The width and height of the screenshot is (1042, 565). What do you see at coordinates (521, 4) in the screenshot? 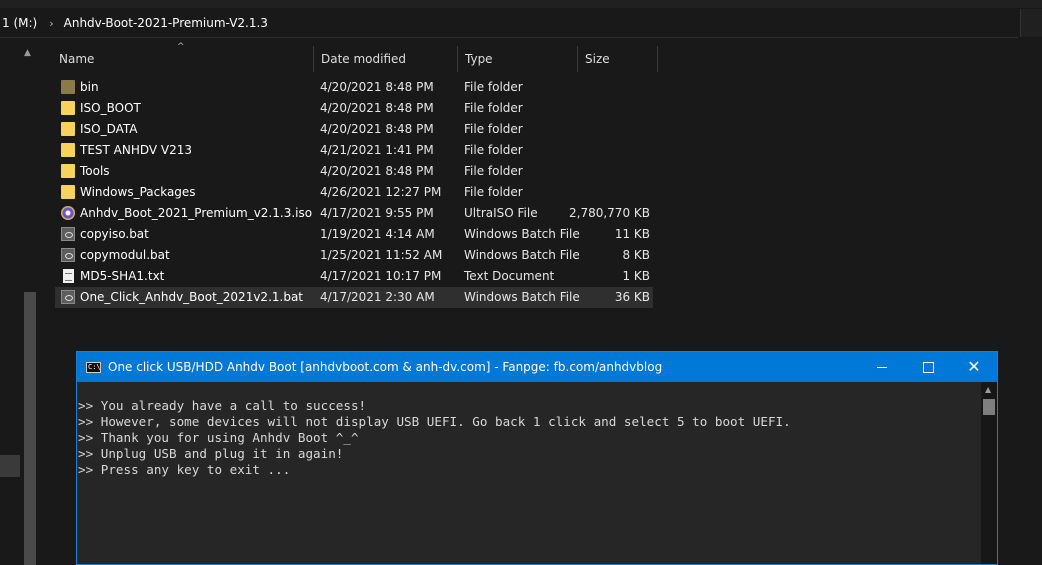
I see `window-top-strip` at bounding box center [521, 4].